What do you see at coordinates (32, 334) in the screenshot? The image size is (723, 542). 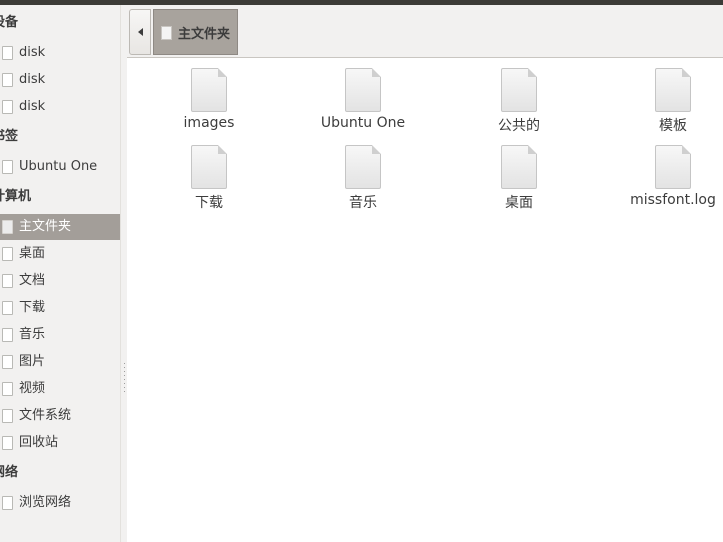 I see `sidebar-item-label: 音乐` at bounding box center [32, 334].